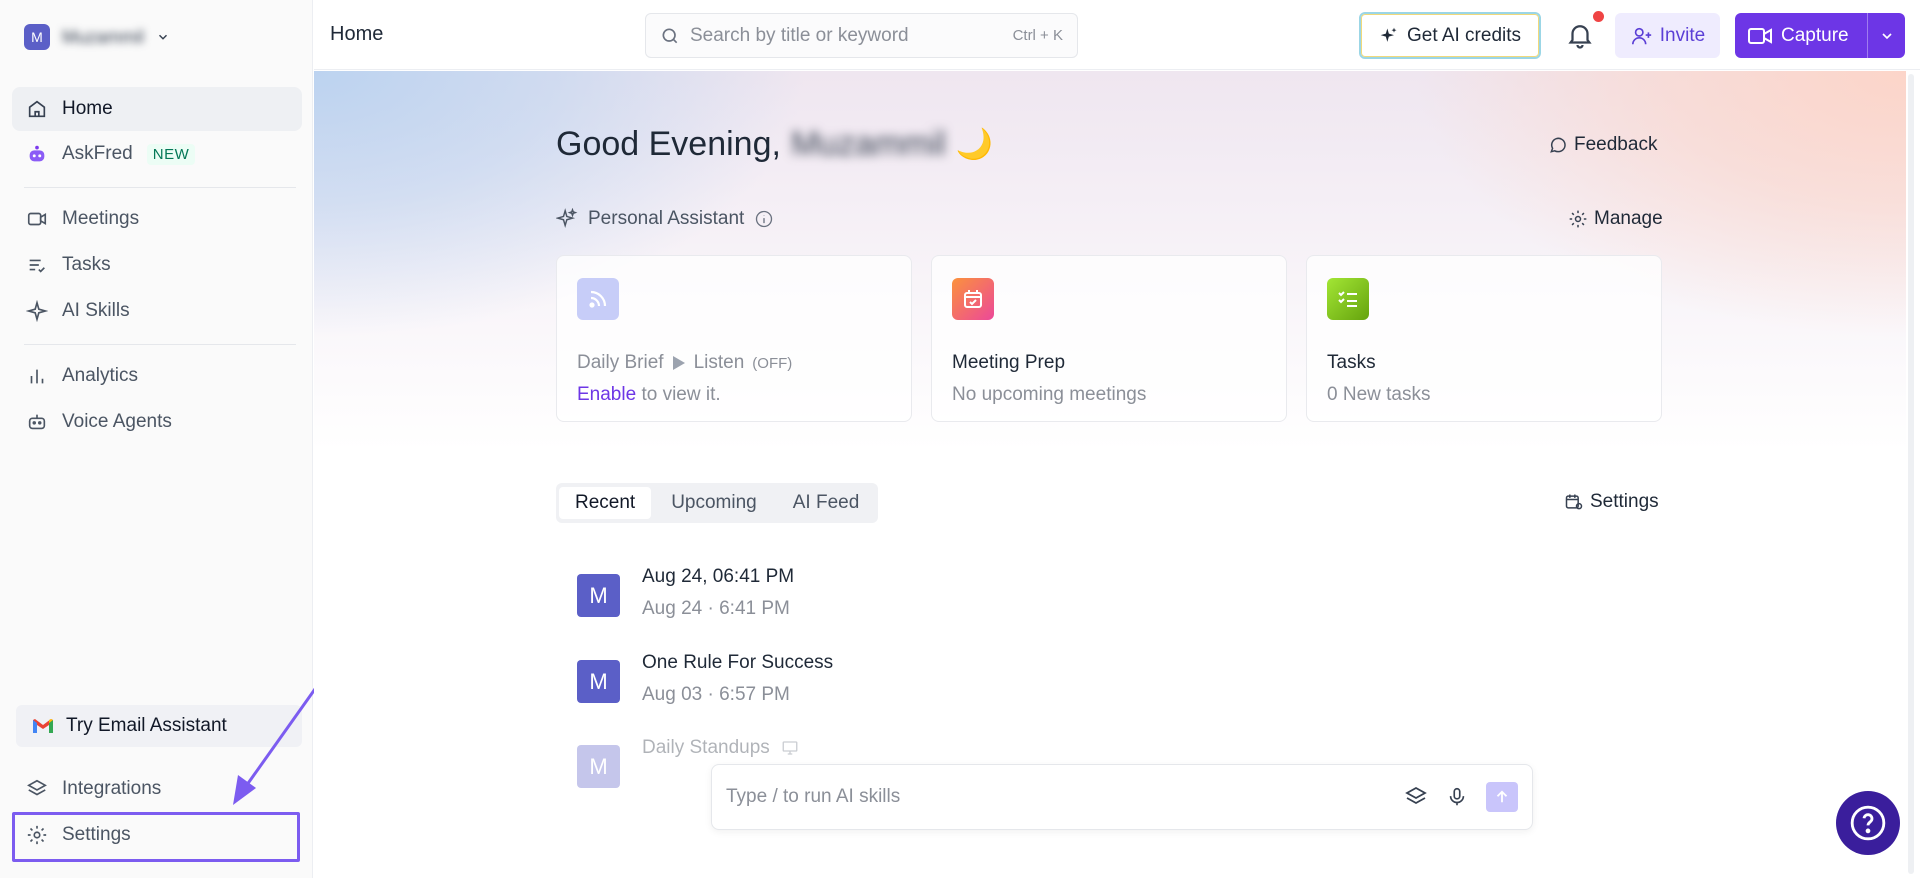  What do you see at coordinates (1574, 502) in the screenshot?
I see `calendar-gear-icon` at bounding box center [1574, 502].